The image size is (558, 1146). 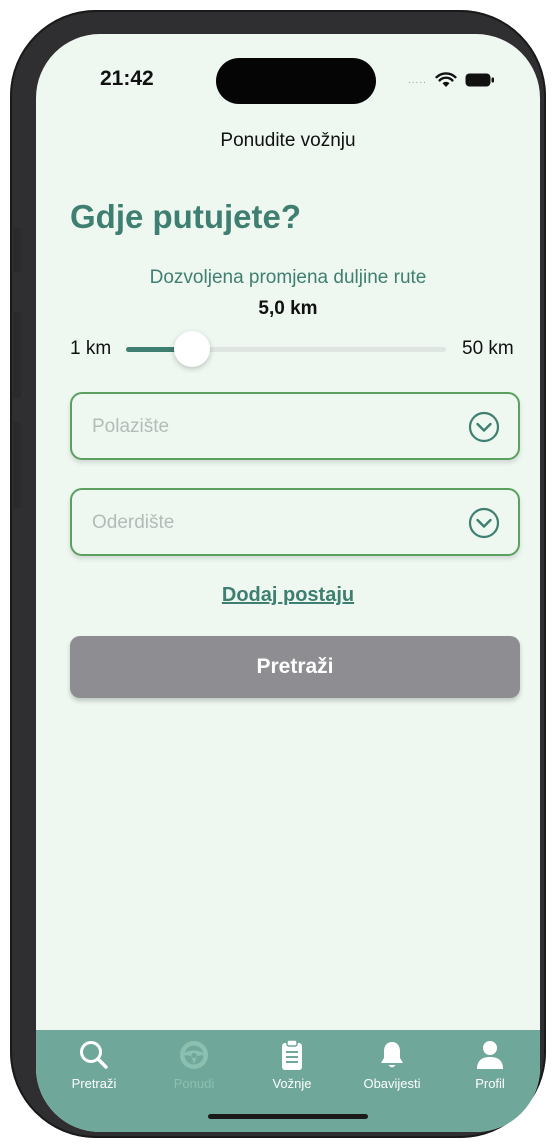 What do you see at coordinates (288, 595) in the screenshot?
I see `add-stop-link: Dodaj postaju` at bounding box center [288, 595].